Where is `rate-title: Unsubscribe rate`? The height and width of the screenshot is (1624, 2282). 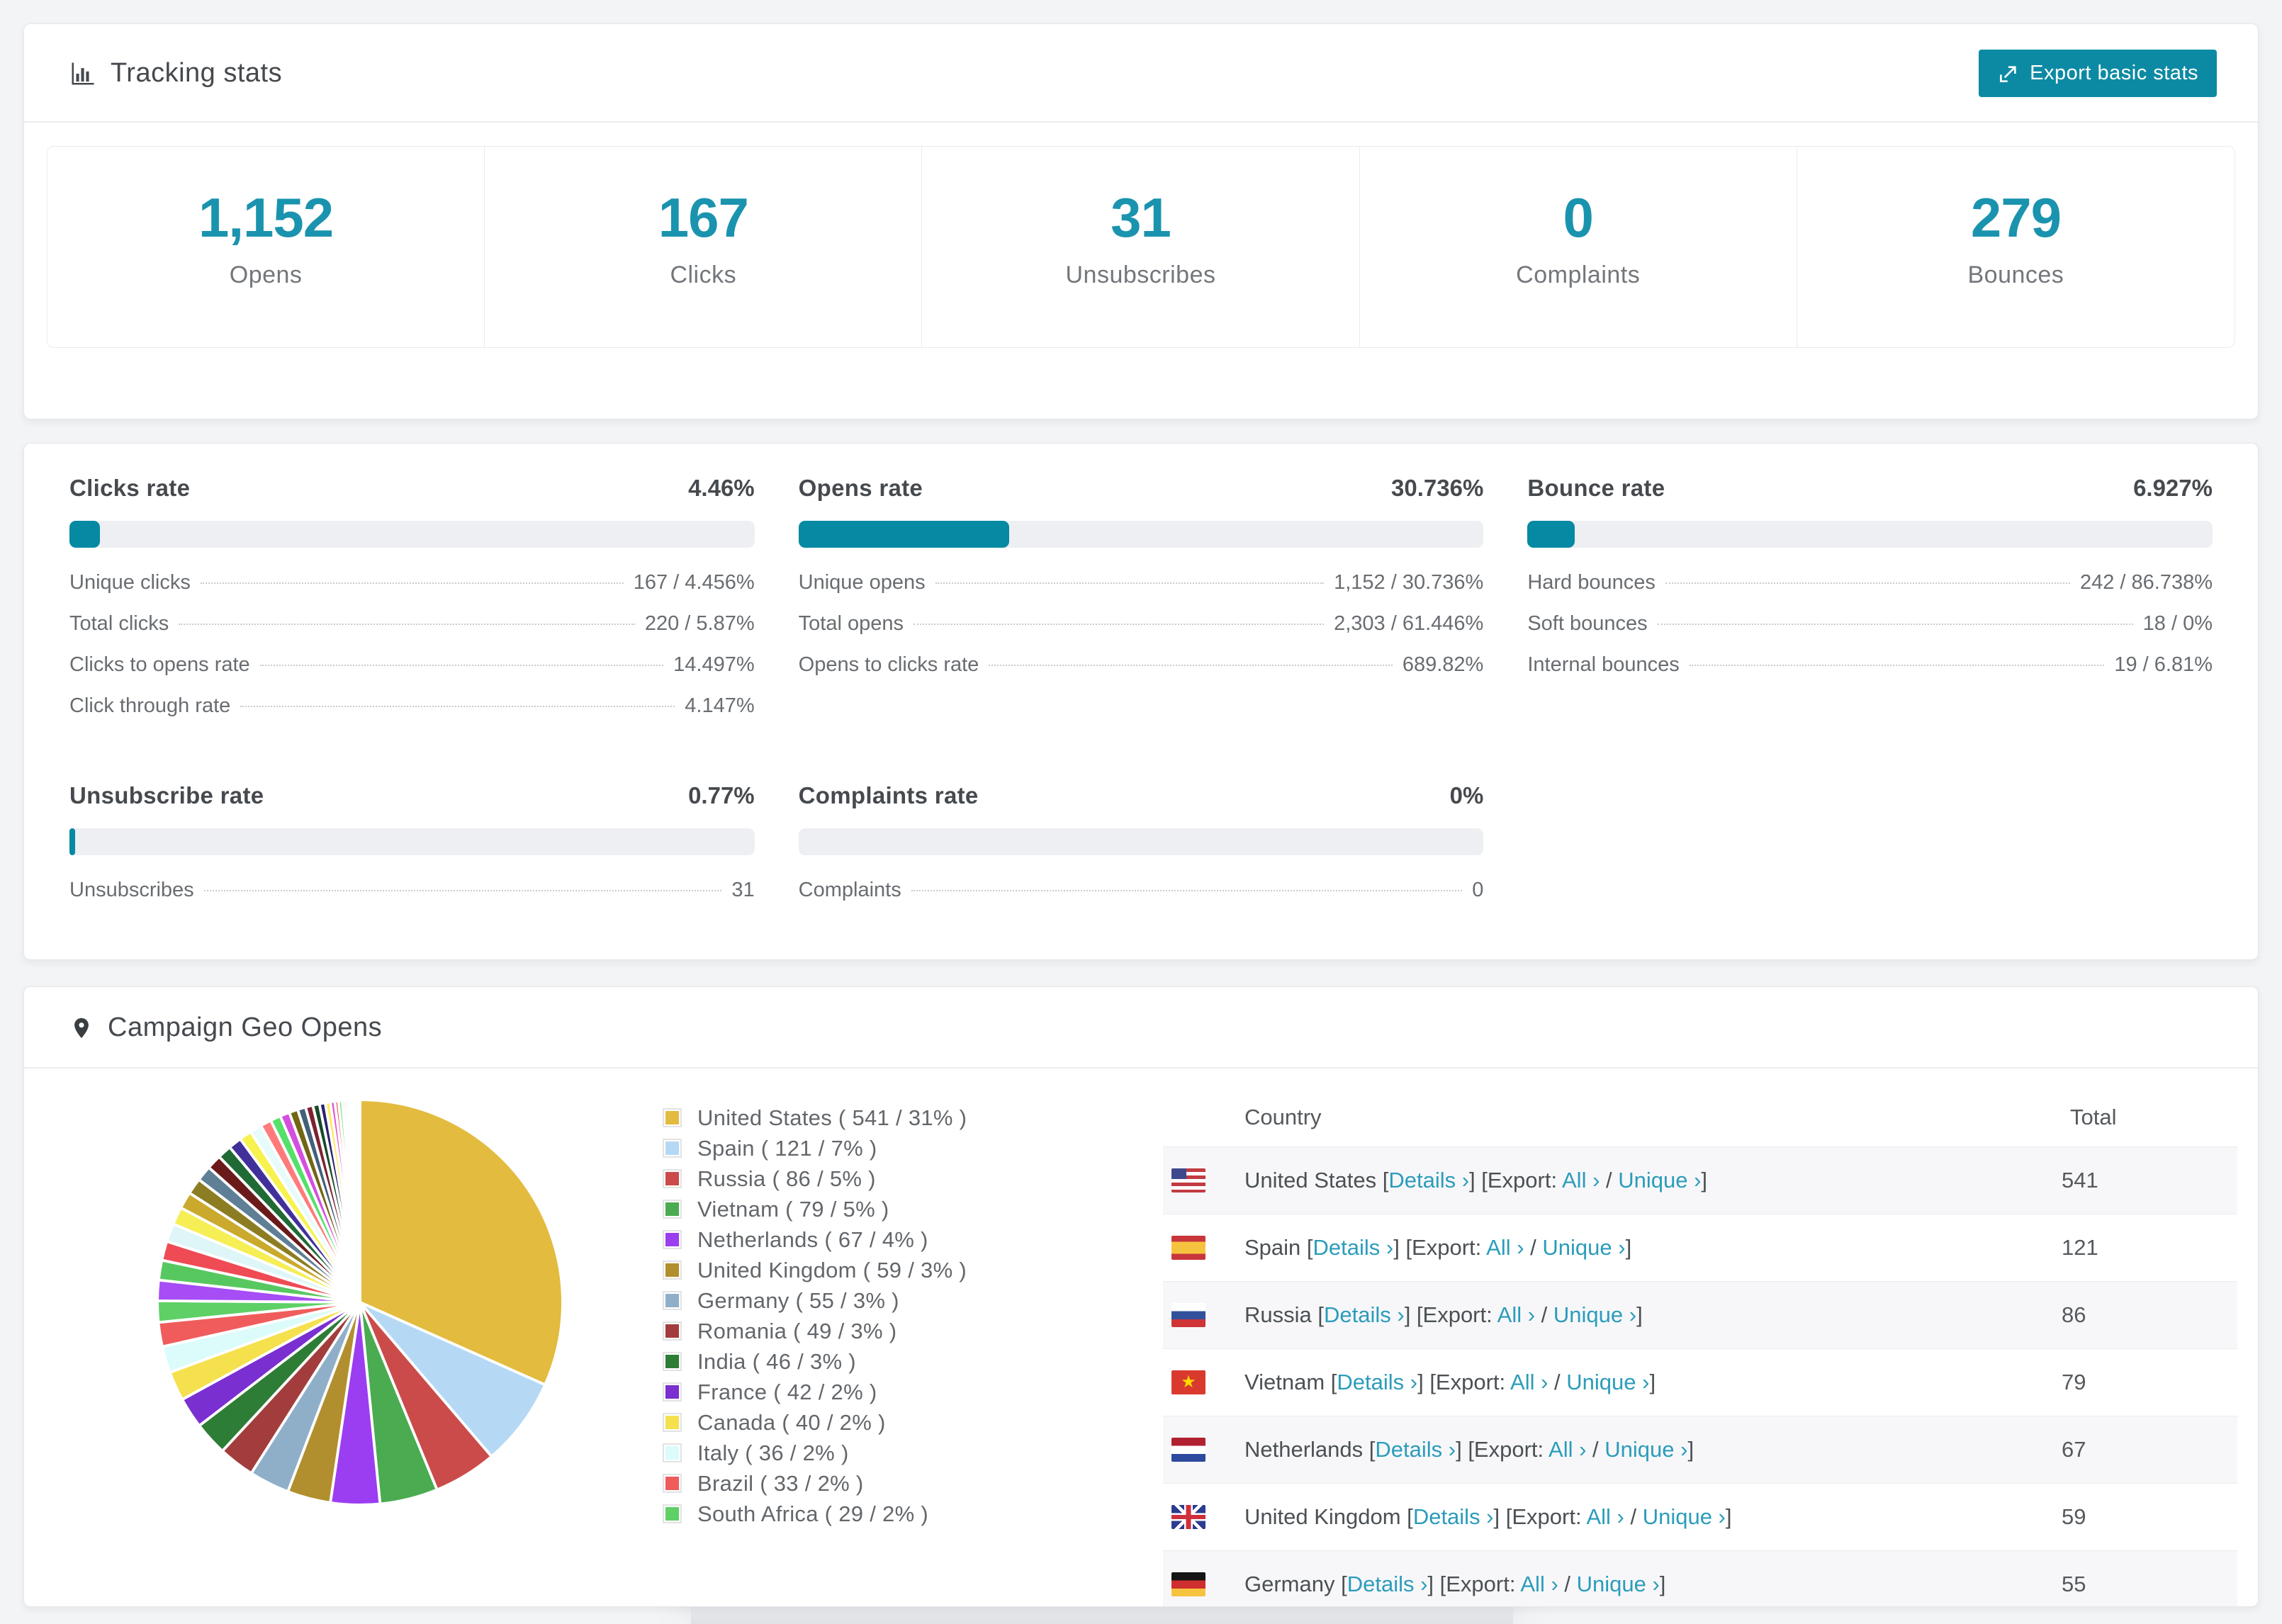
rate-title: Unsubscribe rate is located at coordinates (167, 795).